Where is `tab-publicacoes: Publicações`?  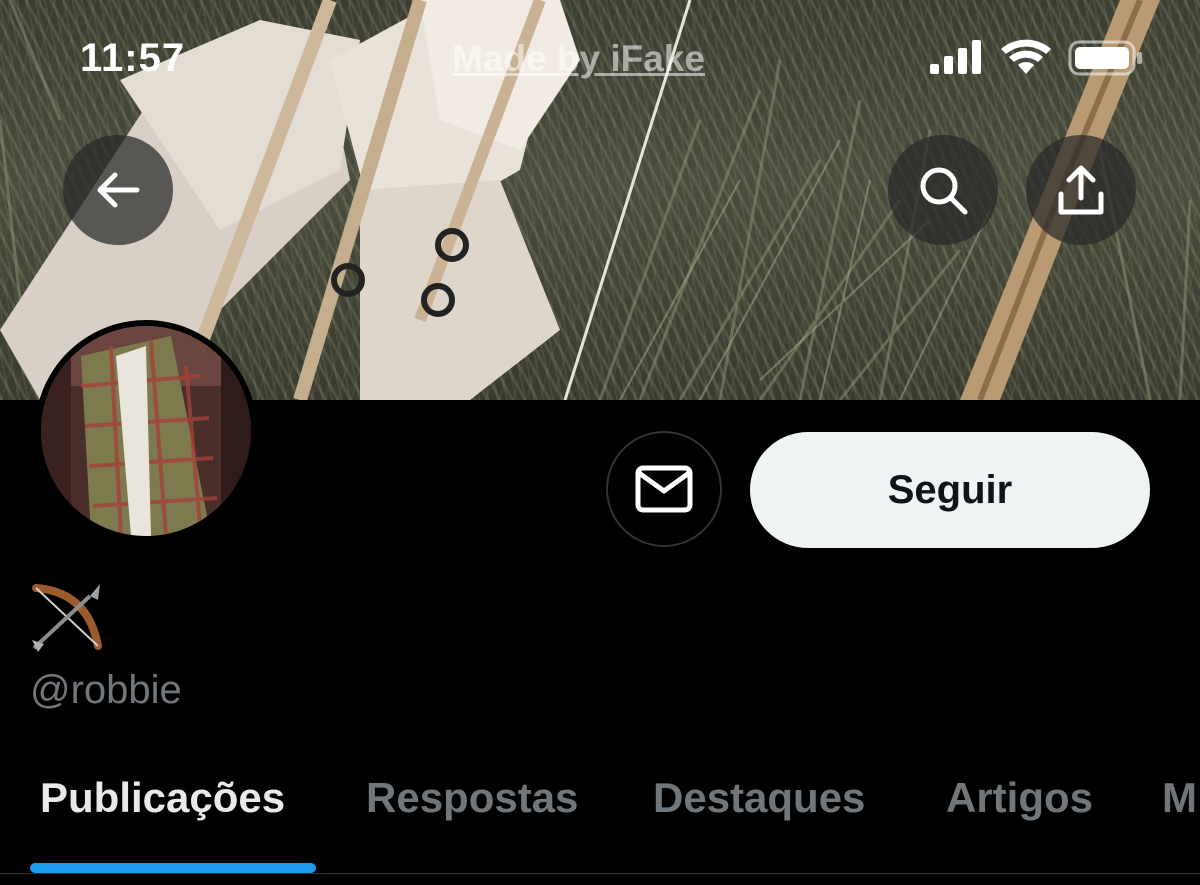 tab-publicacoes: Publicações is located at coordinates (162, 798).